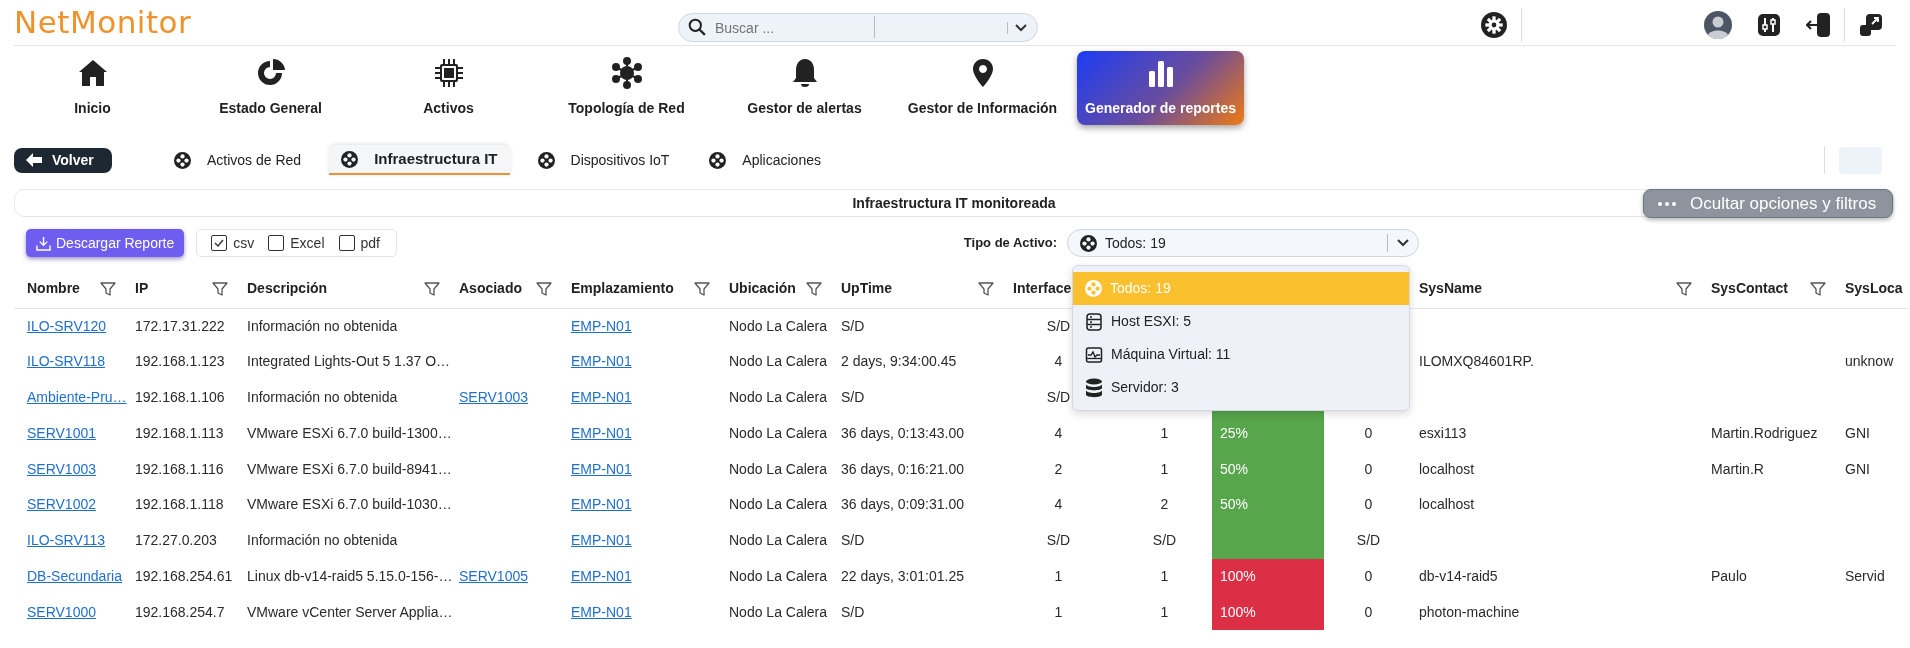  Describe the element at coordinates (1476, 361) in the screenshot. I see `table-cell: ILOMXQ84601RP.` at that location.